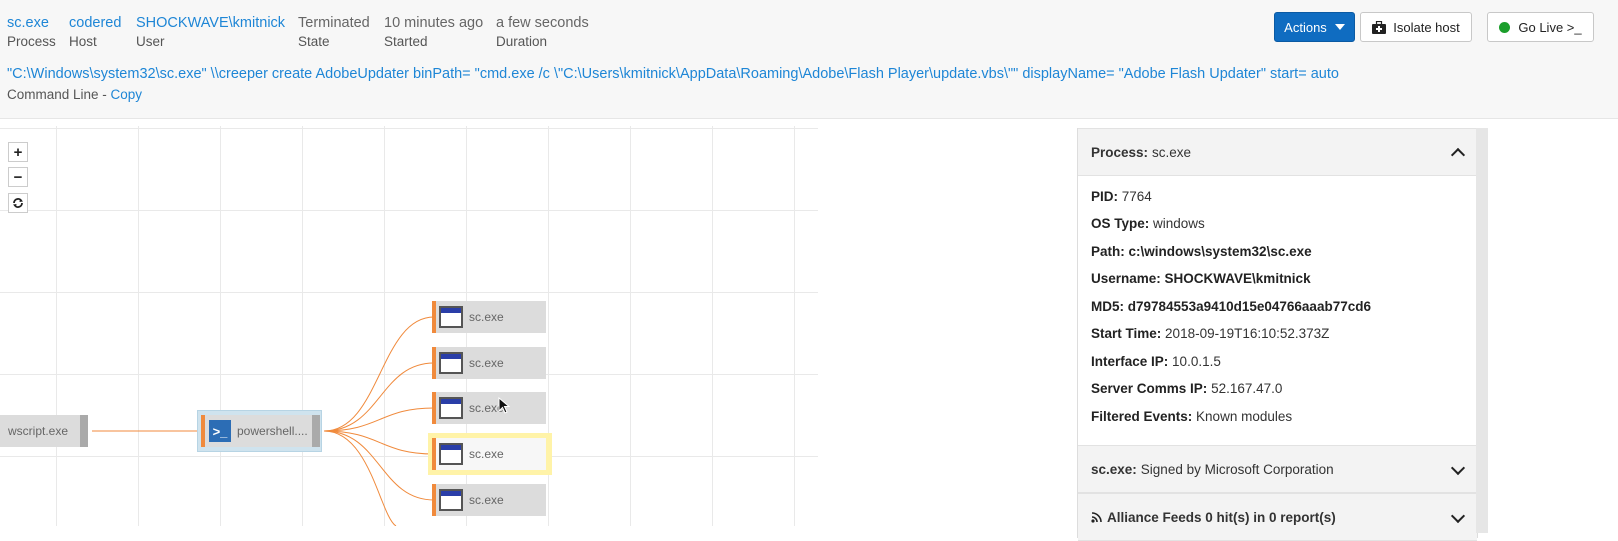 This screenshot has height=541, width=1618. I want to click on field-value: SHOCKWAVE\kmitnick, so click(1237, 278).